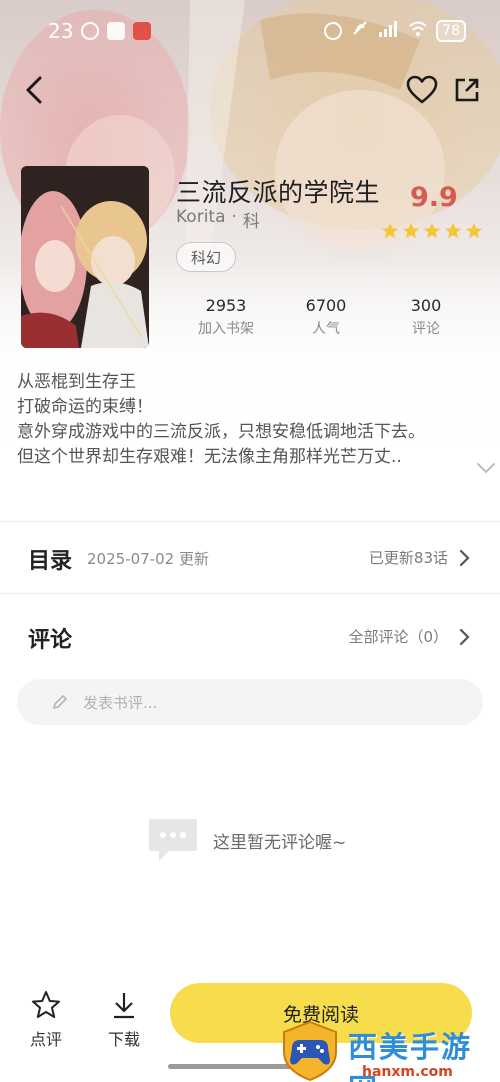 The width and height of the screenshot is (500, 1082). What do you see at coordinates (451, 31) in the screenshot?
I see `battery-indicator: 78` at bounding box center [451, 31].